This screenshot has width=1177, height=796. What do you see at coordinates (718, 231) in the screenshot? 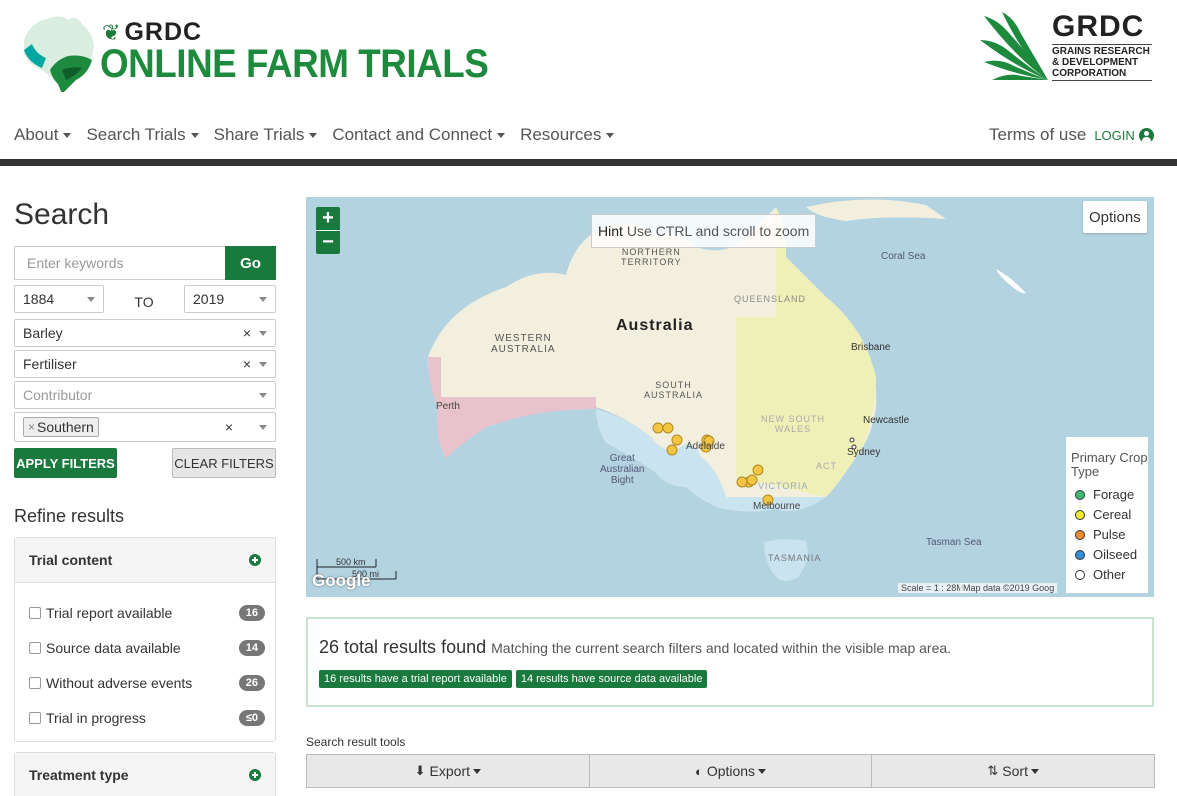
I see `hint-text: Use CTRL and scroll to zoom` at bounding box center [718, 231].